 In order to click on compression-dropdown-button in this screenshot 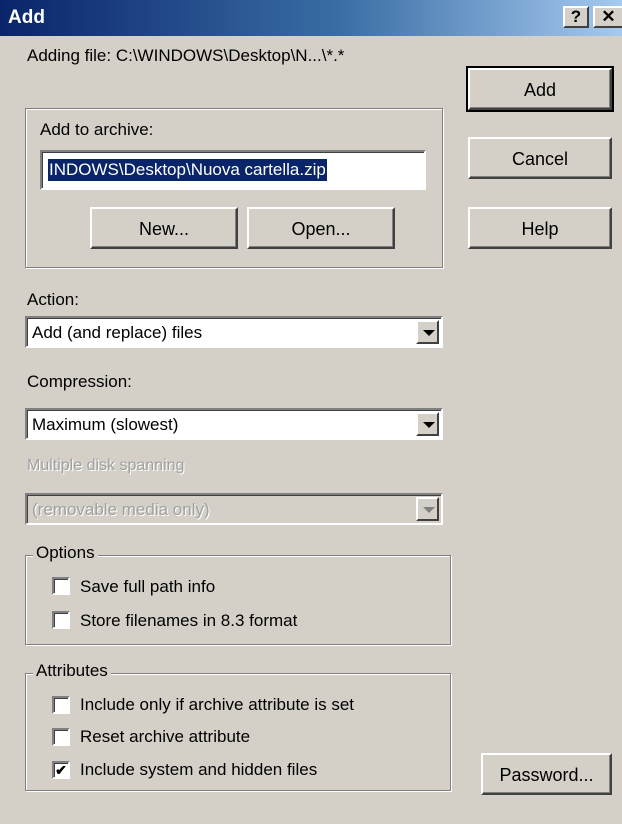, I will do `click(427, 424)`.